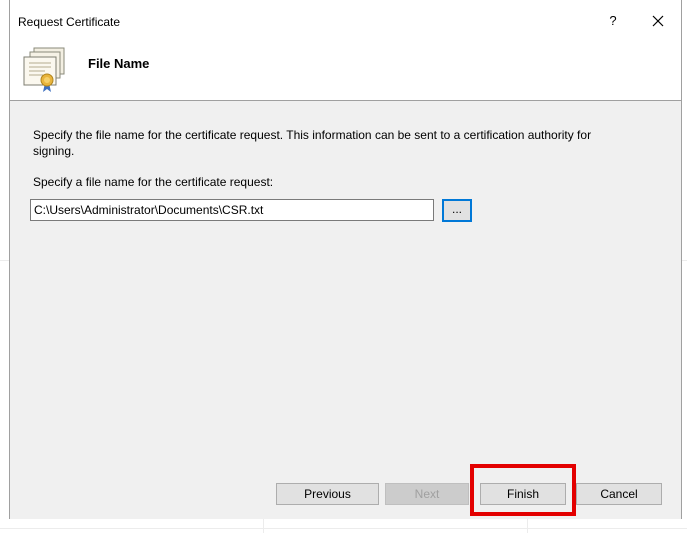 This screenshot has width=687, height=533. Describe the element at coordinates (345, 21) in the screenshot. I see `title-bar: Request Certificate ?` at that location.